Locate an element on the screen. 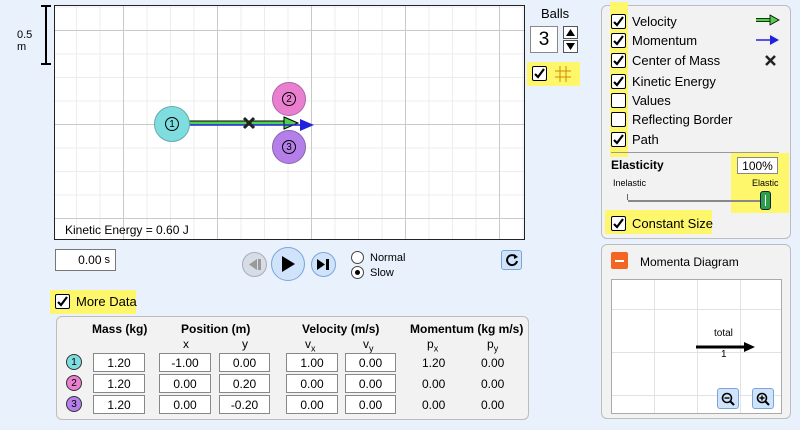  constant-size-label: Constant Size is located at coordinates (672, 223).